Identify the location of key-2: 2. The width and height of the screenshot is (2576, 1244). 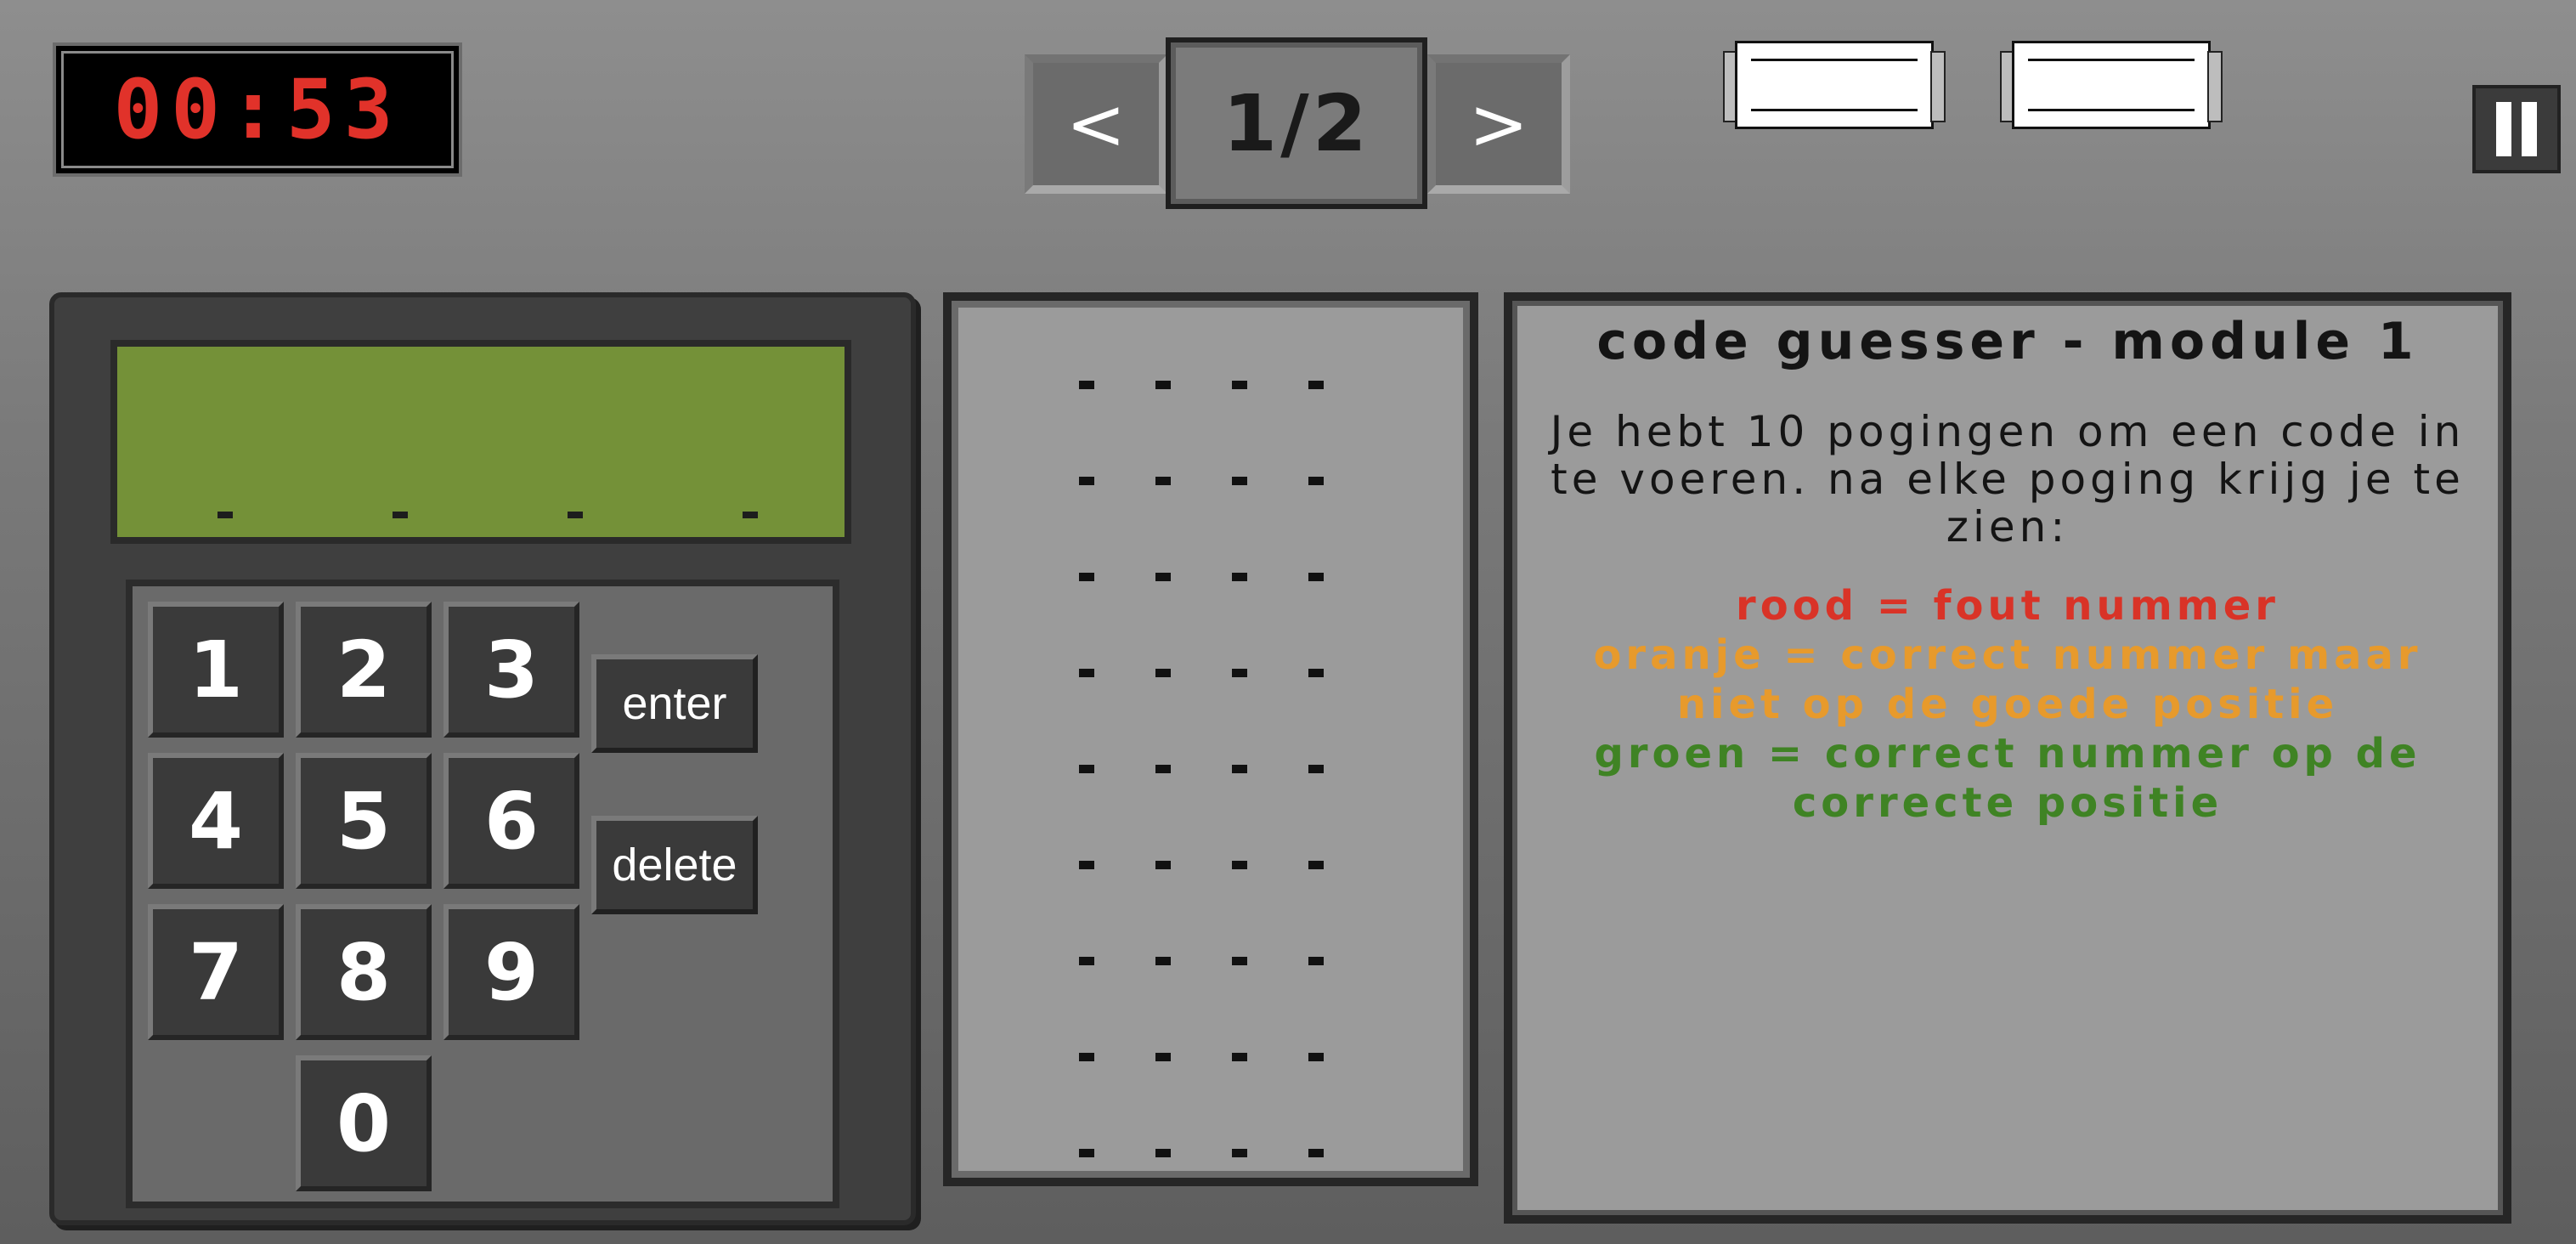
(364, 670).